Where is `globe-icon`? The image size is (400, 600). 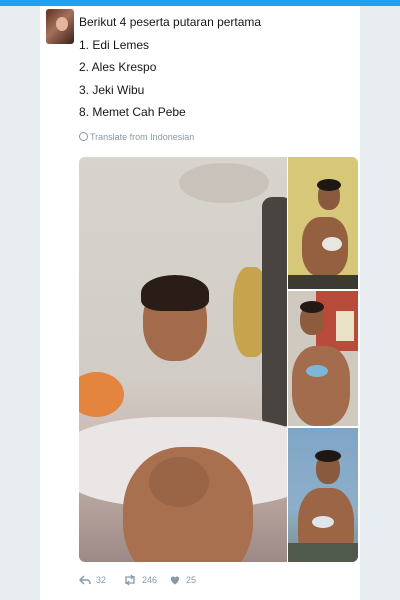
globe-icon is located at coordinates (83, 136).